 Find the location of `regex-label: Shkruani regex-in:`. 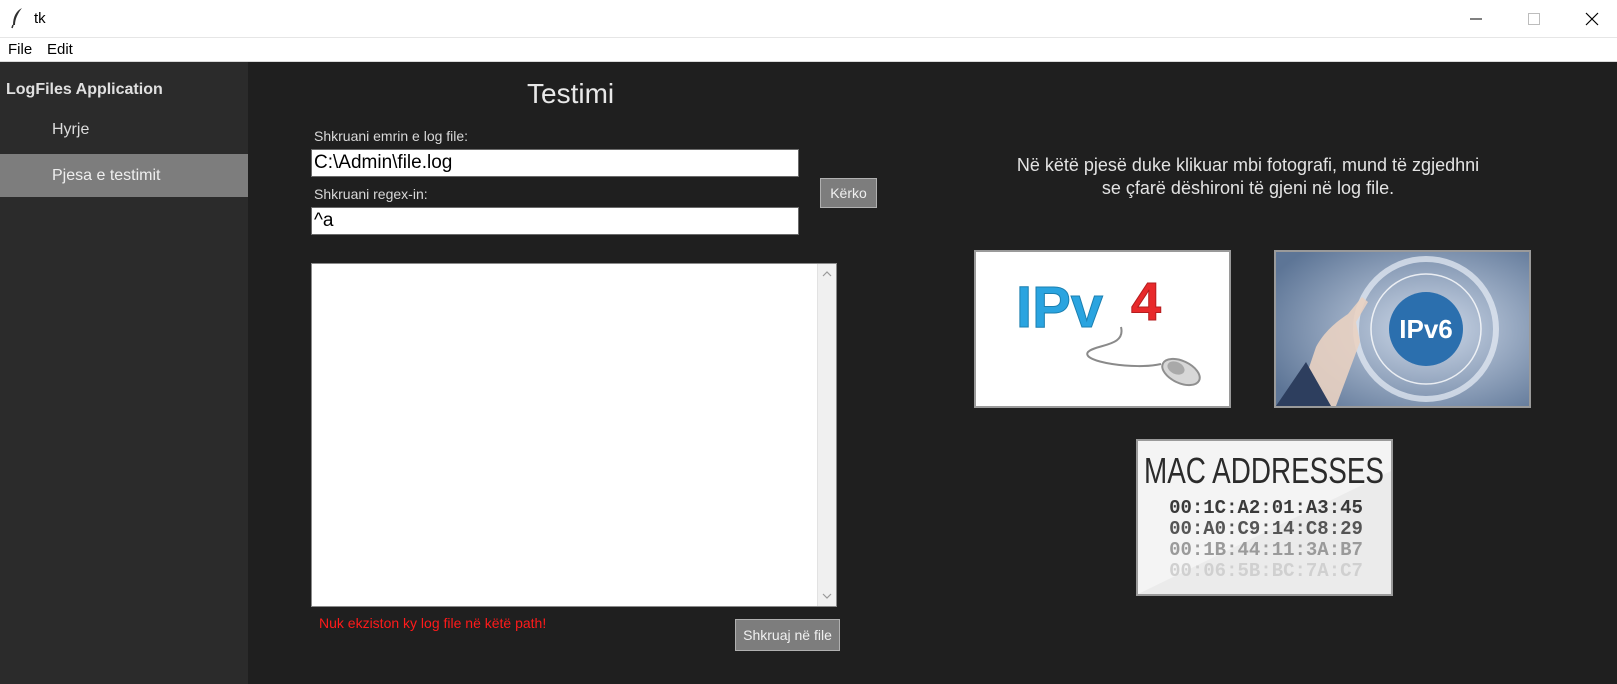

regex-label: Shkruani regex-in: is located at coordinates (371, 194).